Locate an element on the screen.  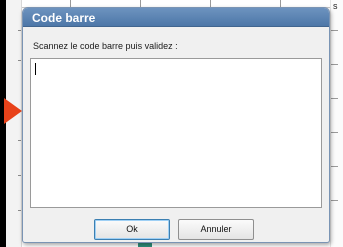
arrow-right-icon is located at coordinates (13, 111).